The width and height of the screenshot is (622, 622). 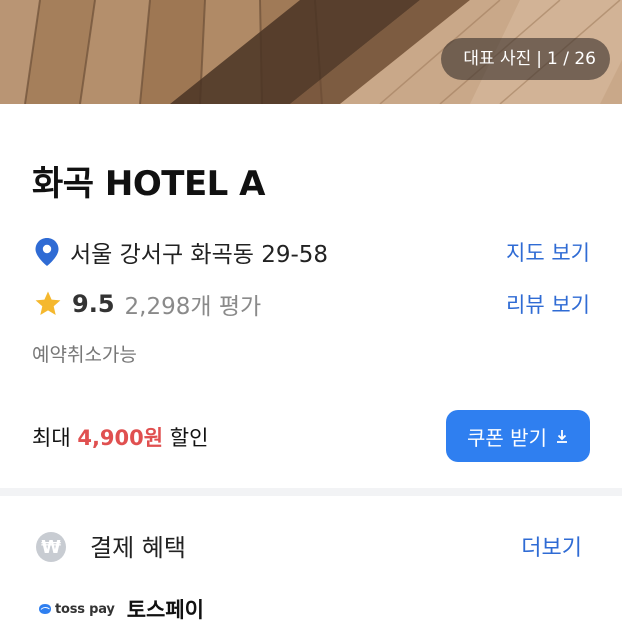 What do you see at coordinates (548, 304) in the screenshot?
I see `review-view-link: 리뷰 보기` at bounding box center [548, 304].